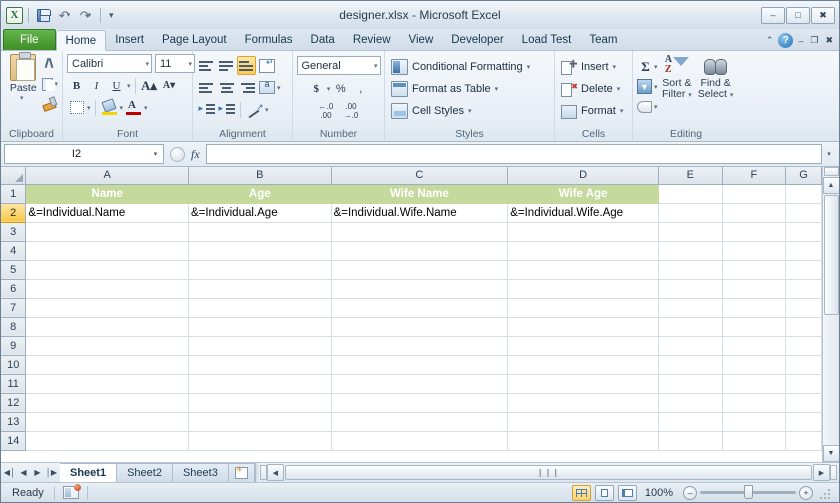 Image resolution: width=840 pixels, height=503 pixels. I want to click on cell-f2, so click(754, 213).